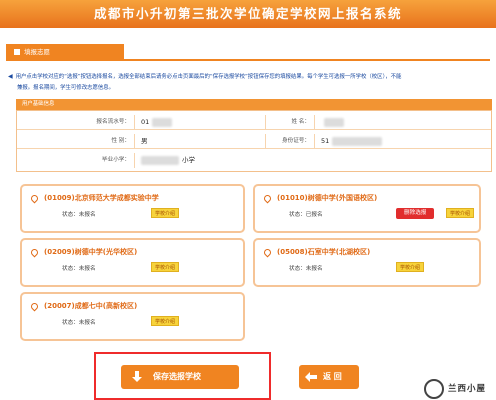  What do you see at coordinates (311, 377) in the screenshot?
I see `back-arrow-icon` at bounding box center [311, 377].